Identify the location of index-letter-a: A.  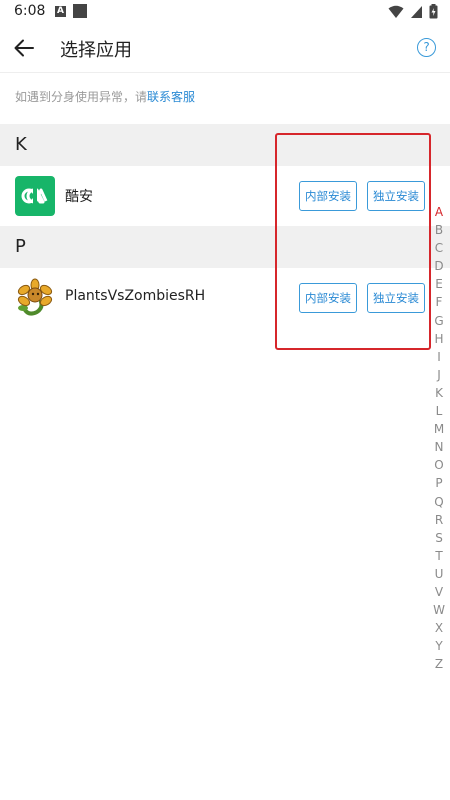
(439, 212).